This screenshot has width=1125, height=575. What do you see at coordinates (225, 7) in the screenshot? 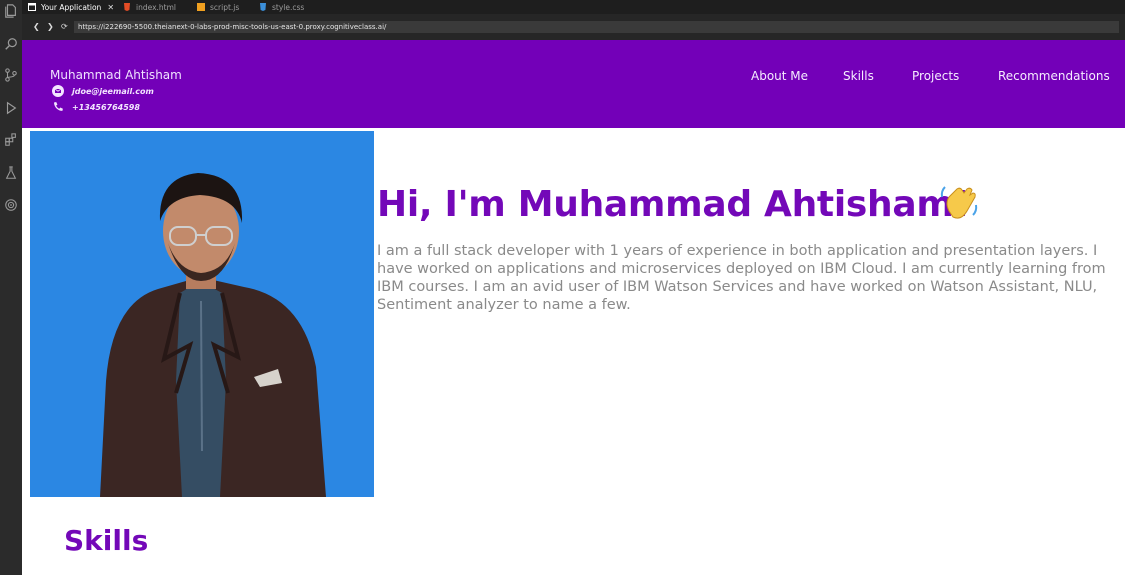
I see `tab-label: script.js` at bounding box center [225, 7].